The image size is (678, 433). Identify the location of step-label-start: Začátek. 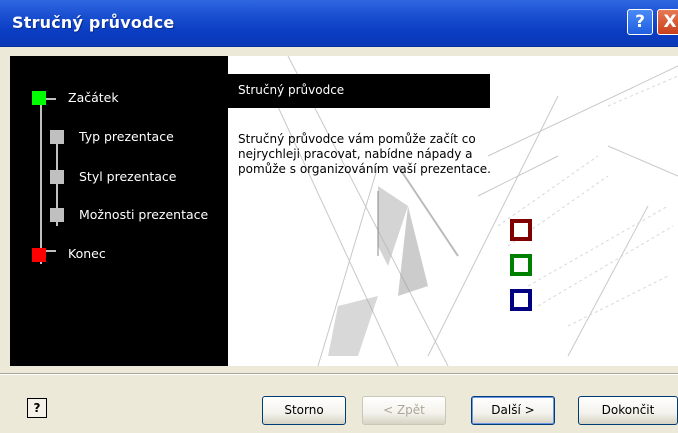
(93, 97).